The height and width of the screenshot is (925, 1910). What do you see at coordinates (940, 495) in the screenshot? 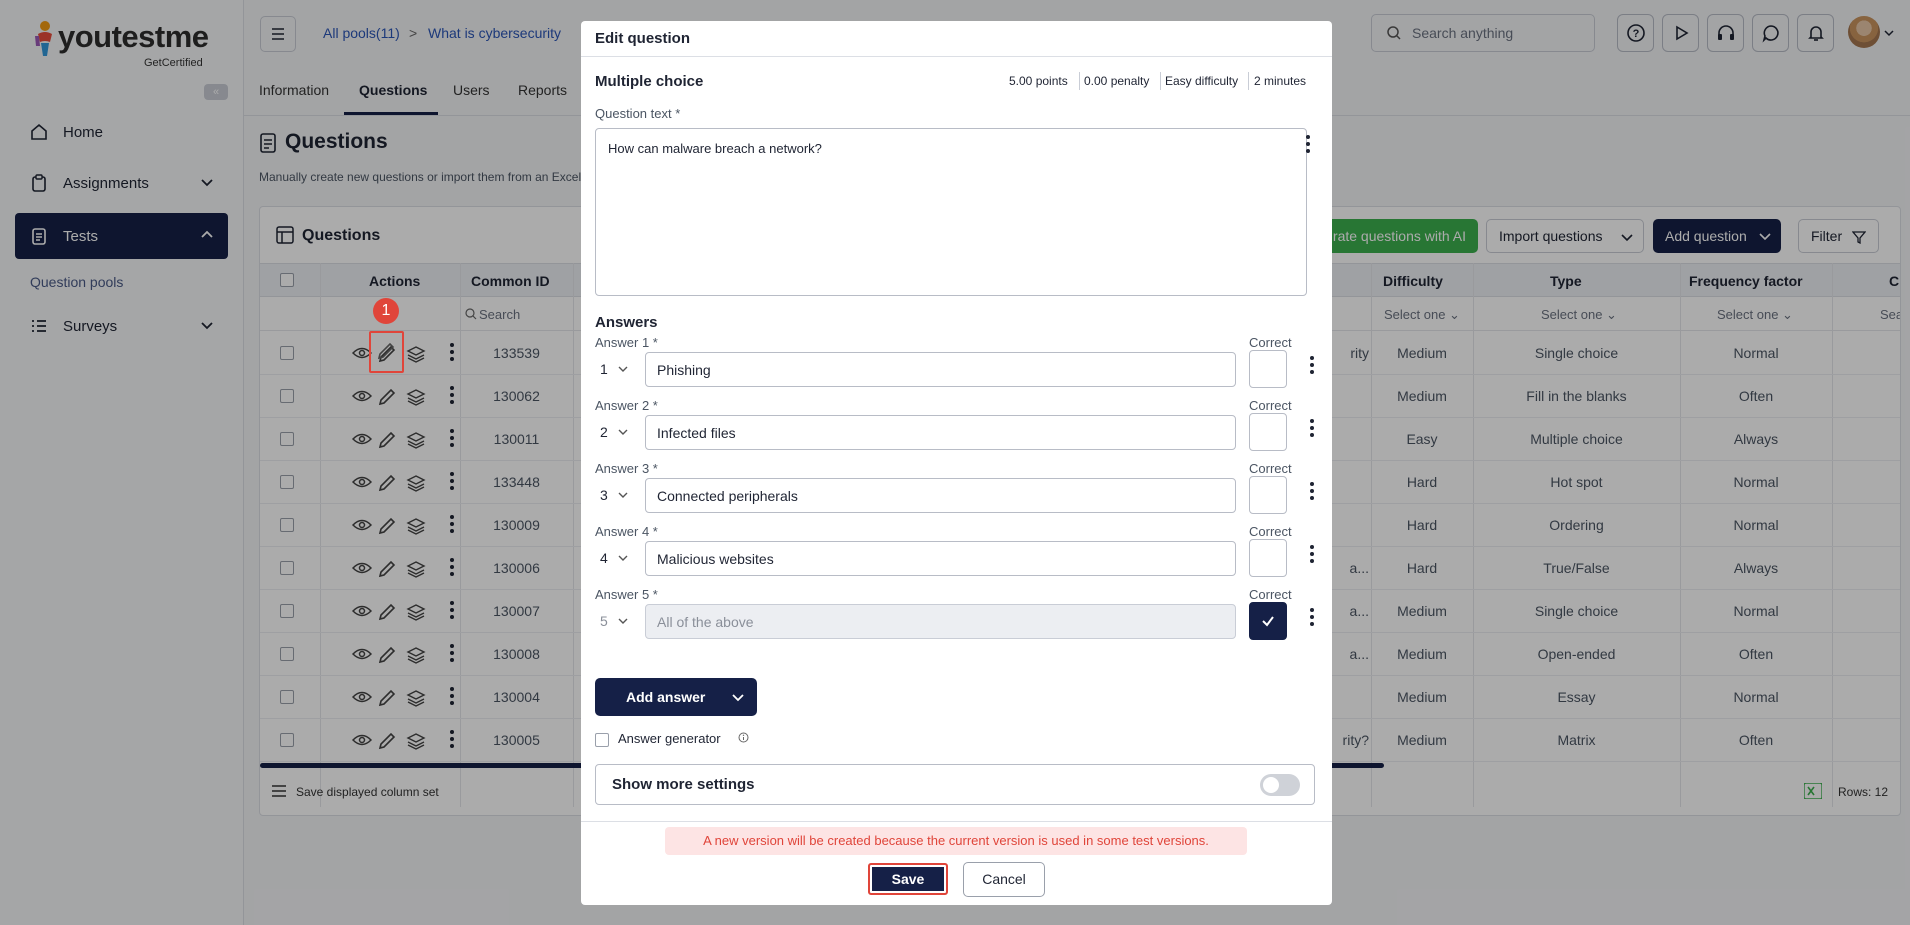
I see `answer-input: Connected peripherals` at bounding box center [940, 495].